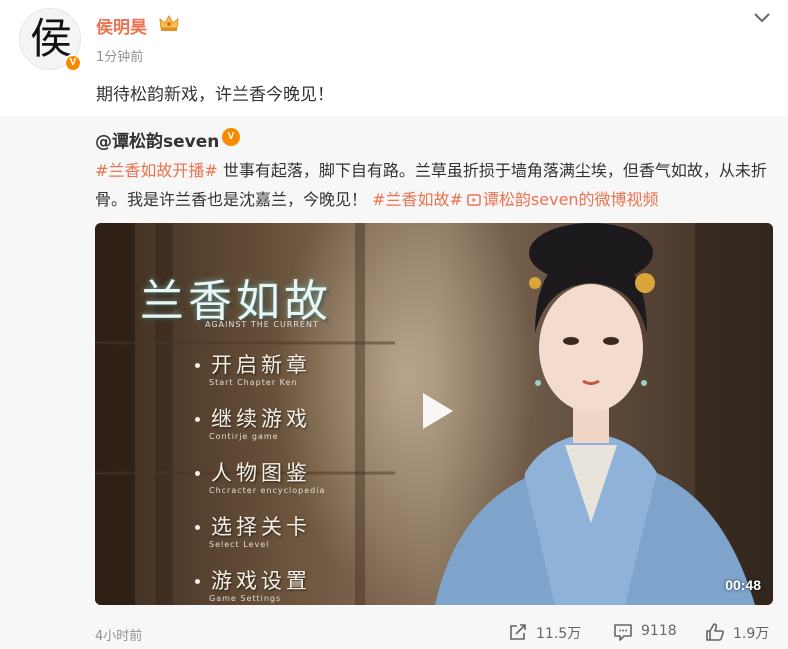 This screenshot has height=649, width=788. What do you see at coordinates (245, 598) in the screenshot?
I see `game-menu-sub: Game Settings` at bounding box center [245, 598].